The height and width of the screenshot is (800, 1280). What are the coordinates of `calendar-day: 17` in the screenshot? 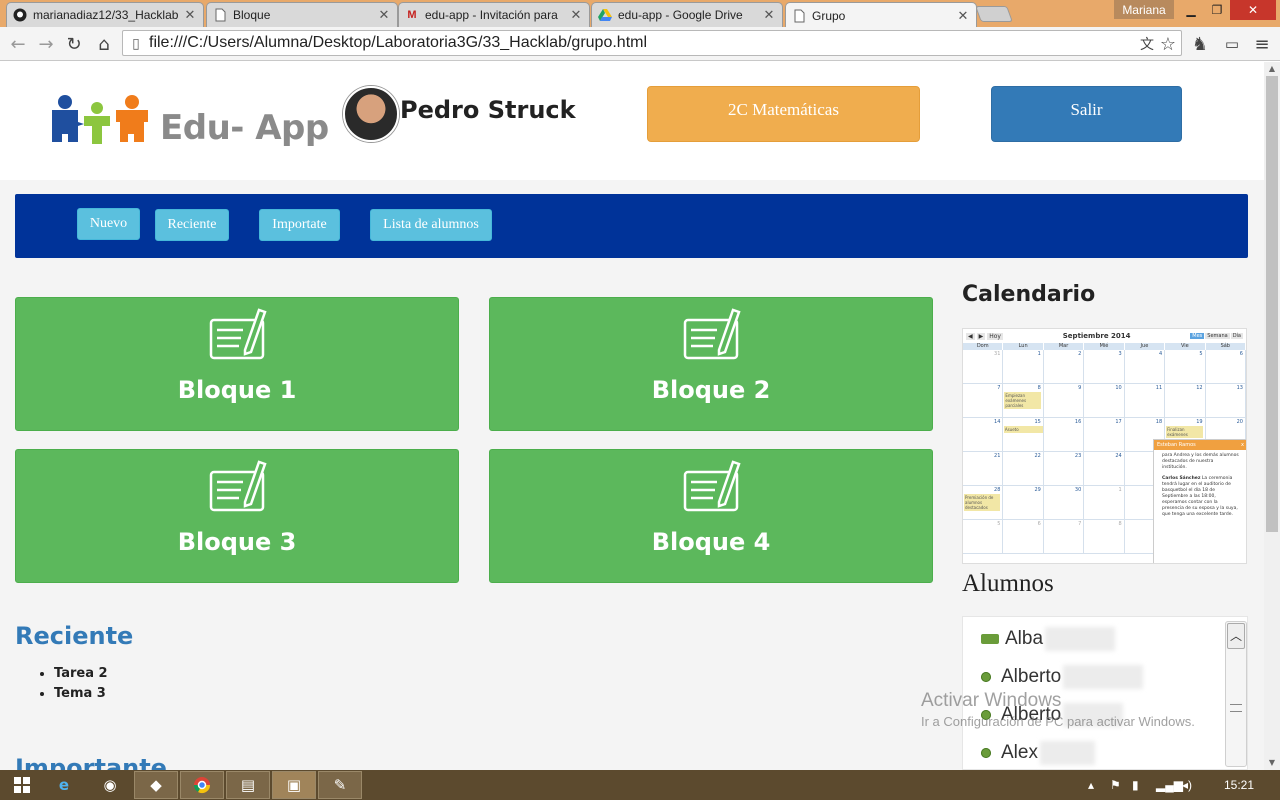 It's located at (1104, 435).